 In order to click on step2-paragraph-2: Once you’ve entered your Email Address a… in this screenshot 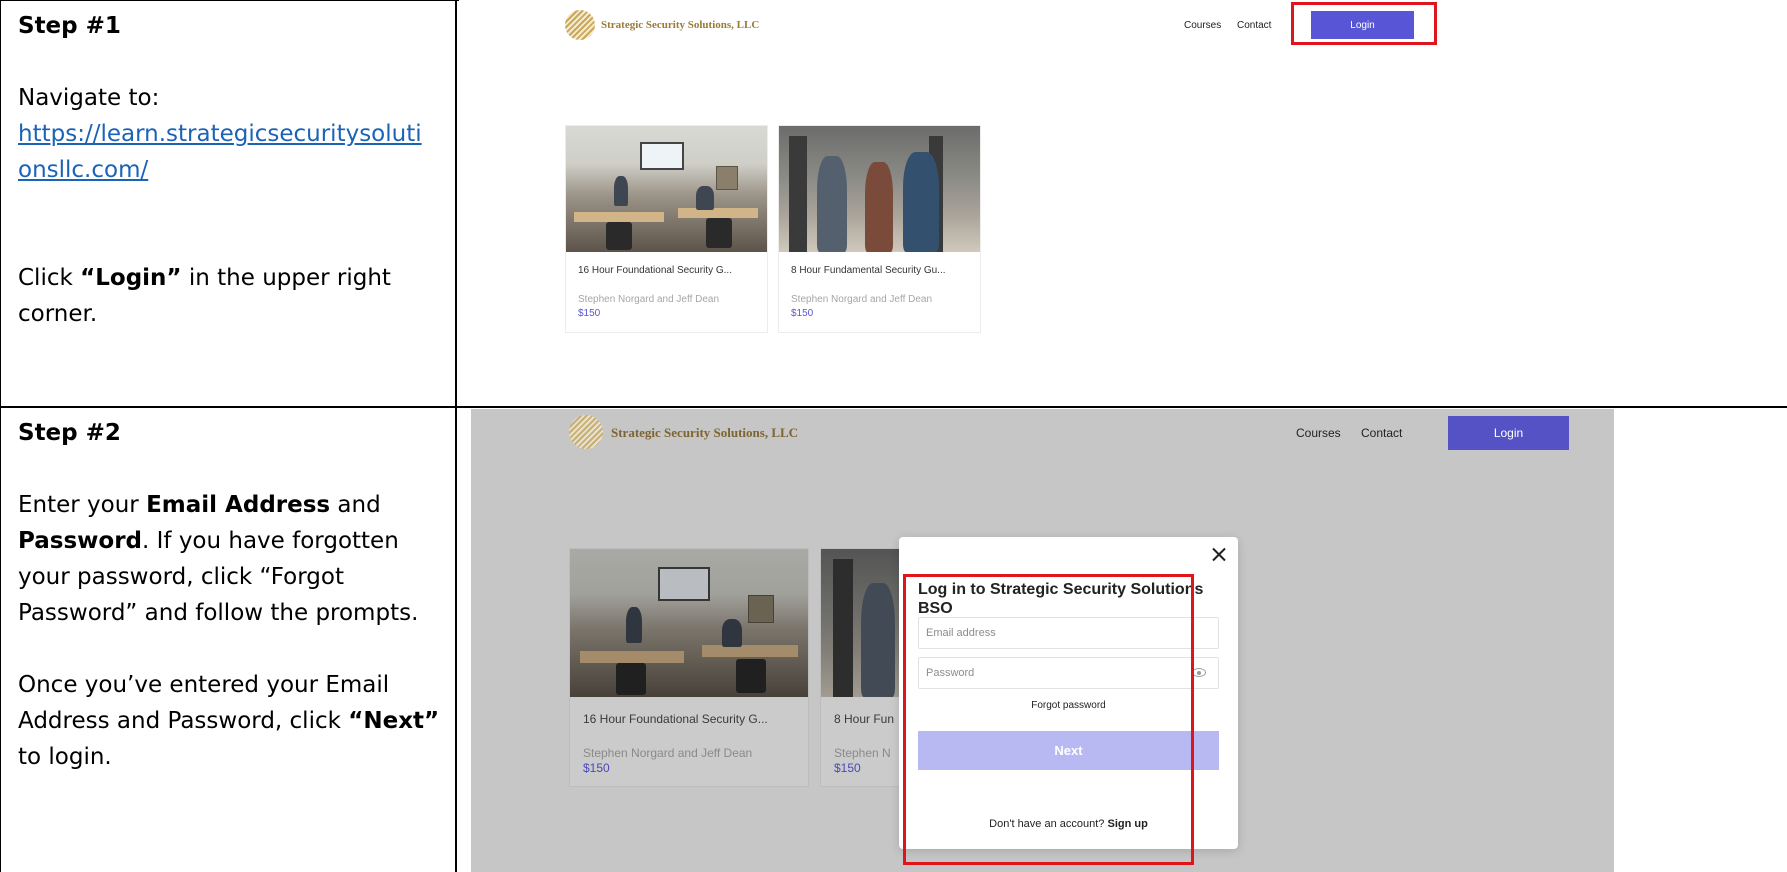, I will do `click(229, 721)`.